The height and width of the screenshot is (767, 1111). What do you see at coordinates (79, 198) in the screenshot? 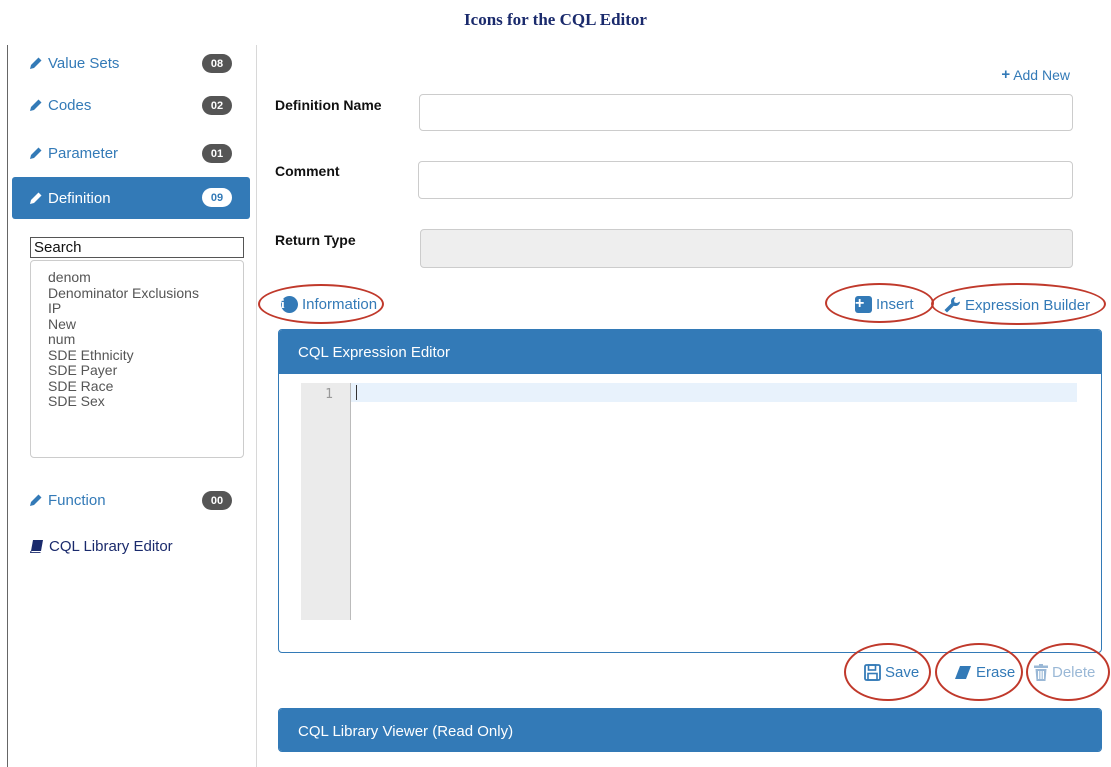
I see `sidebar-item-label: Definition` at bounding box center [79, 198].